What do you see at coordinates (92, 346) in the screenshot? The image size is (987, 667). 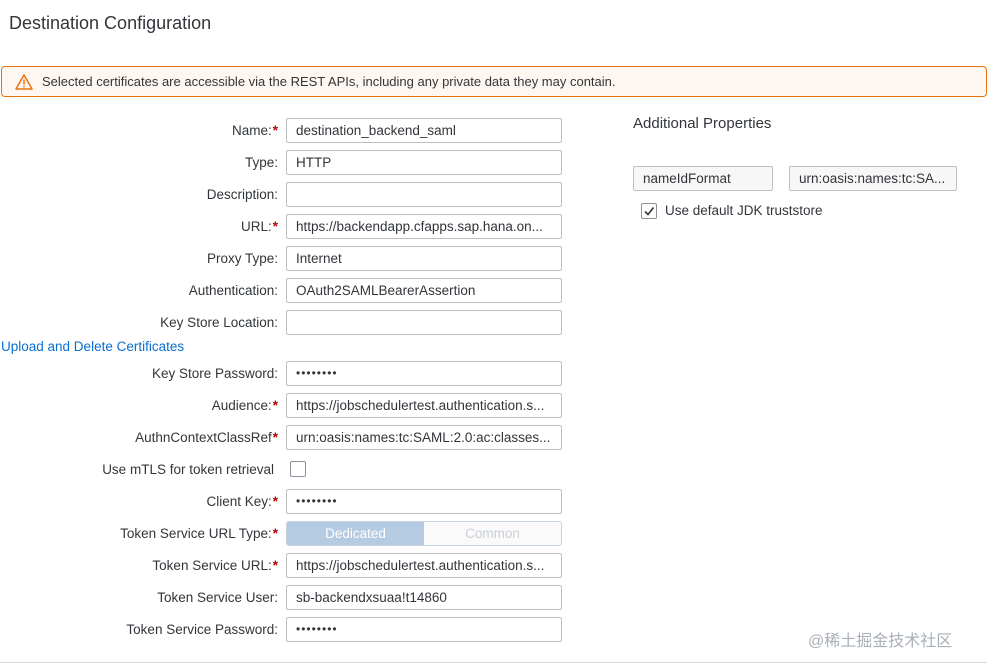 I see `upload-delete-certificates-link: Upload and Delete Certificates` at bounding box center [92, 346].